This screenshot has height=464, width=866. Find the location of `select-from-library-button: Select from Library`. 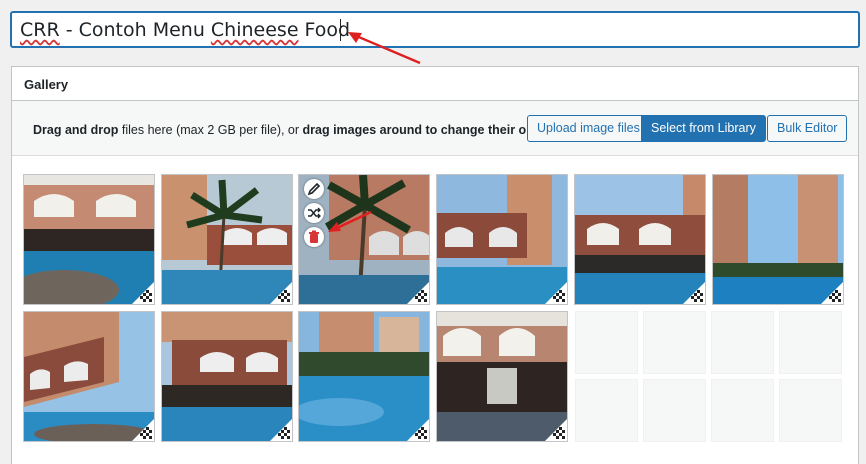

select-from-library-button: Select from Library is located at coordinates (703, 128).